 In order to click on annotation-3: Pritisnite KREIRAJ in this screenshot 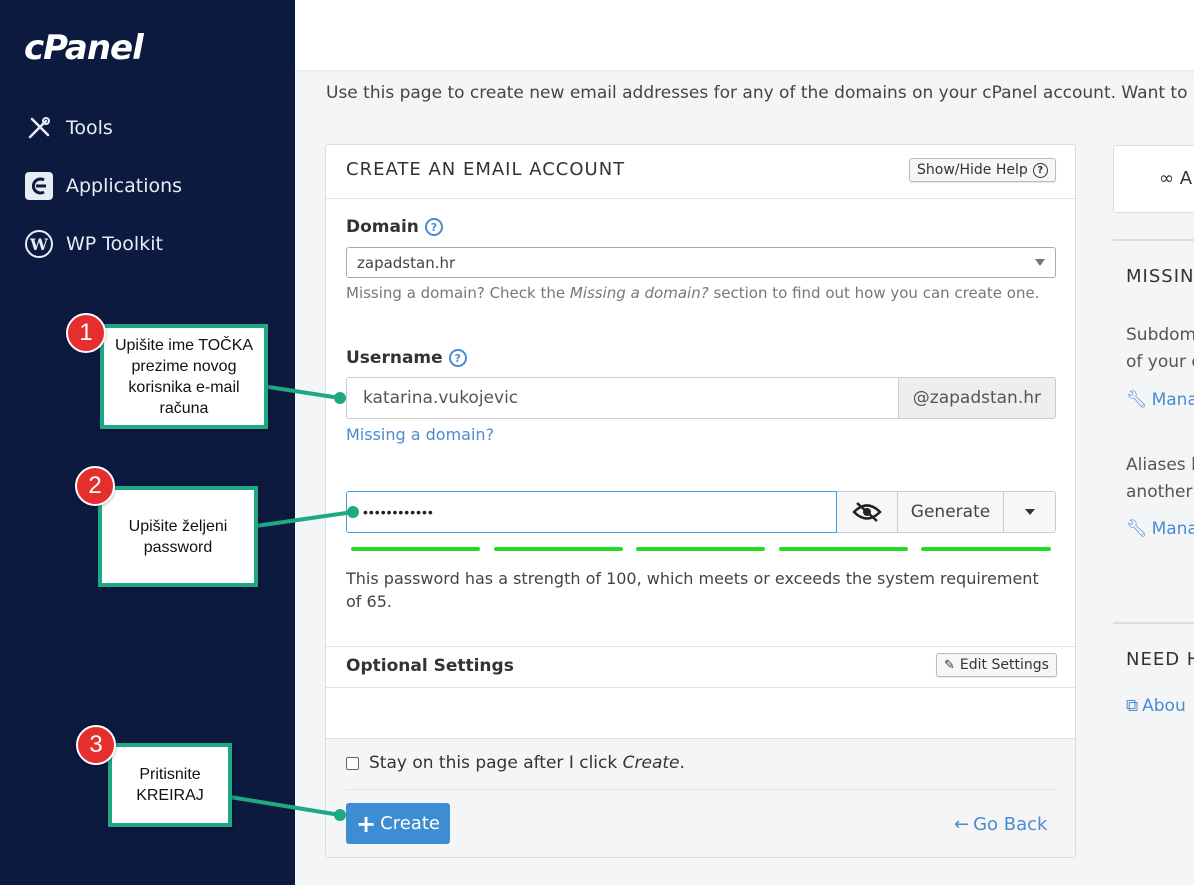, I will do `click(170, 785)`.